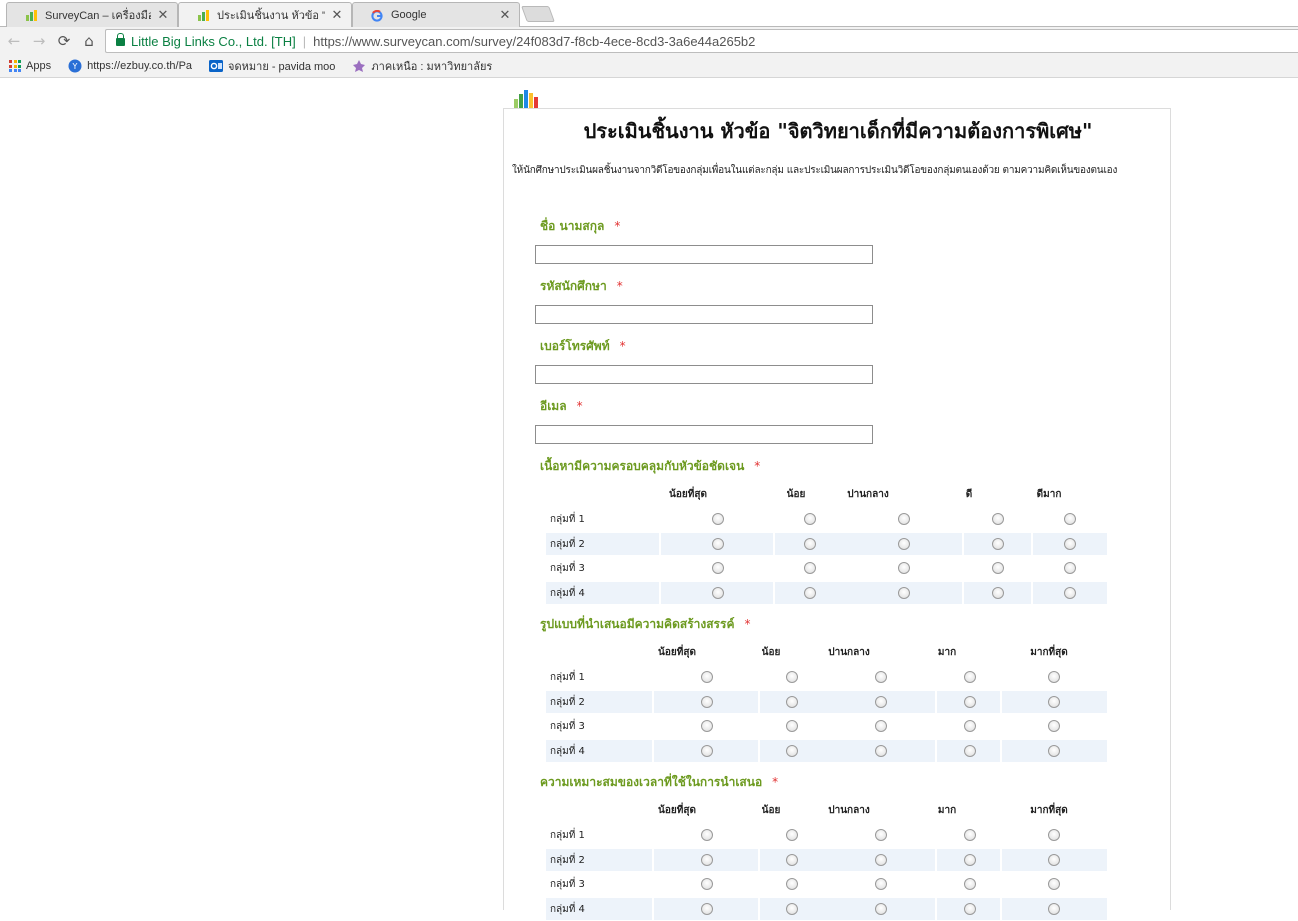  Describe the element at coordinates (538, 14) in the screenshot. I see `new-tab-button` at that location.